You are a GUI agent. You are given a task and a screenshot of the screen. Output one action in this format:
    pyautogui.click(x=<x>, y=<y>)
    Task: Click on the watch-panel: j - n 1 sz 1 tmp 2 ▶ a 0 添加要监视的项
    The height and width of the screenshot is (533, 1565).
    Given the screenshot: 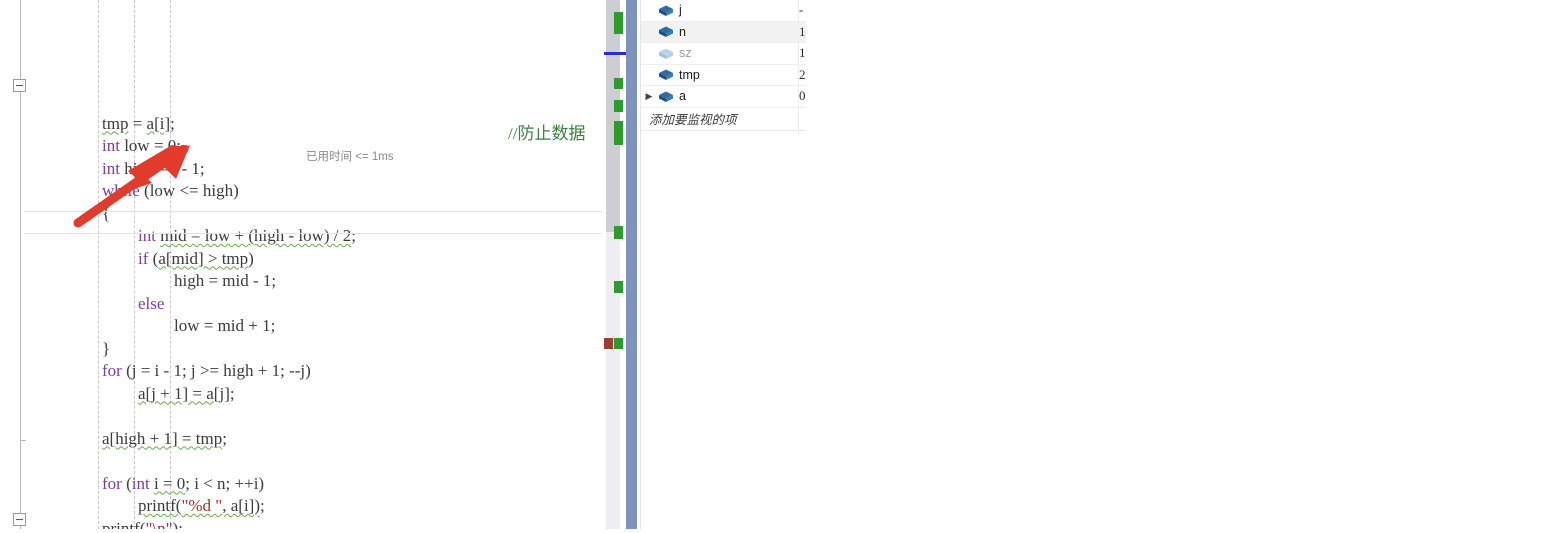 What is the action you would take?
    pyautogui.click(x=723, y=264)
    